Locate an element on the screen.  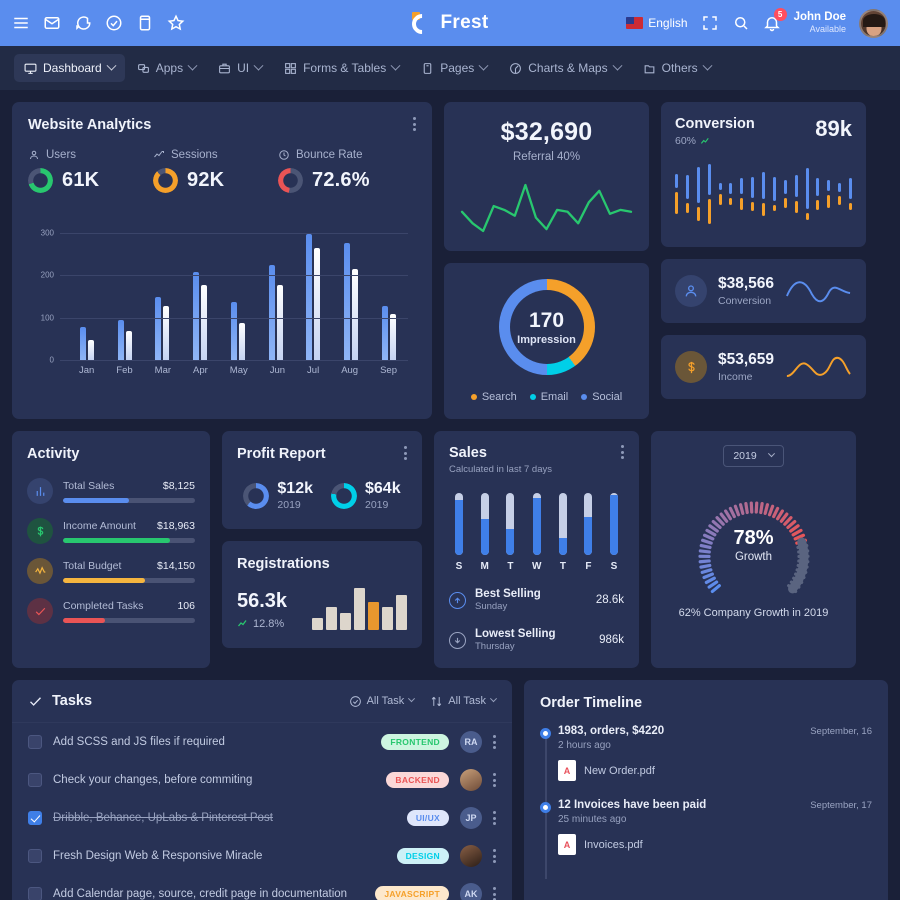
impression-legend: Search Email Social is located at coordinates (546, 397).